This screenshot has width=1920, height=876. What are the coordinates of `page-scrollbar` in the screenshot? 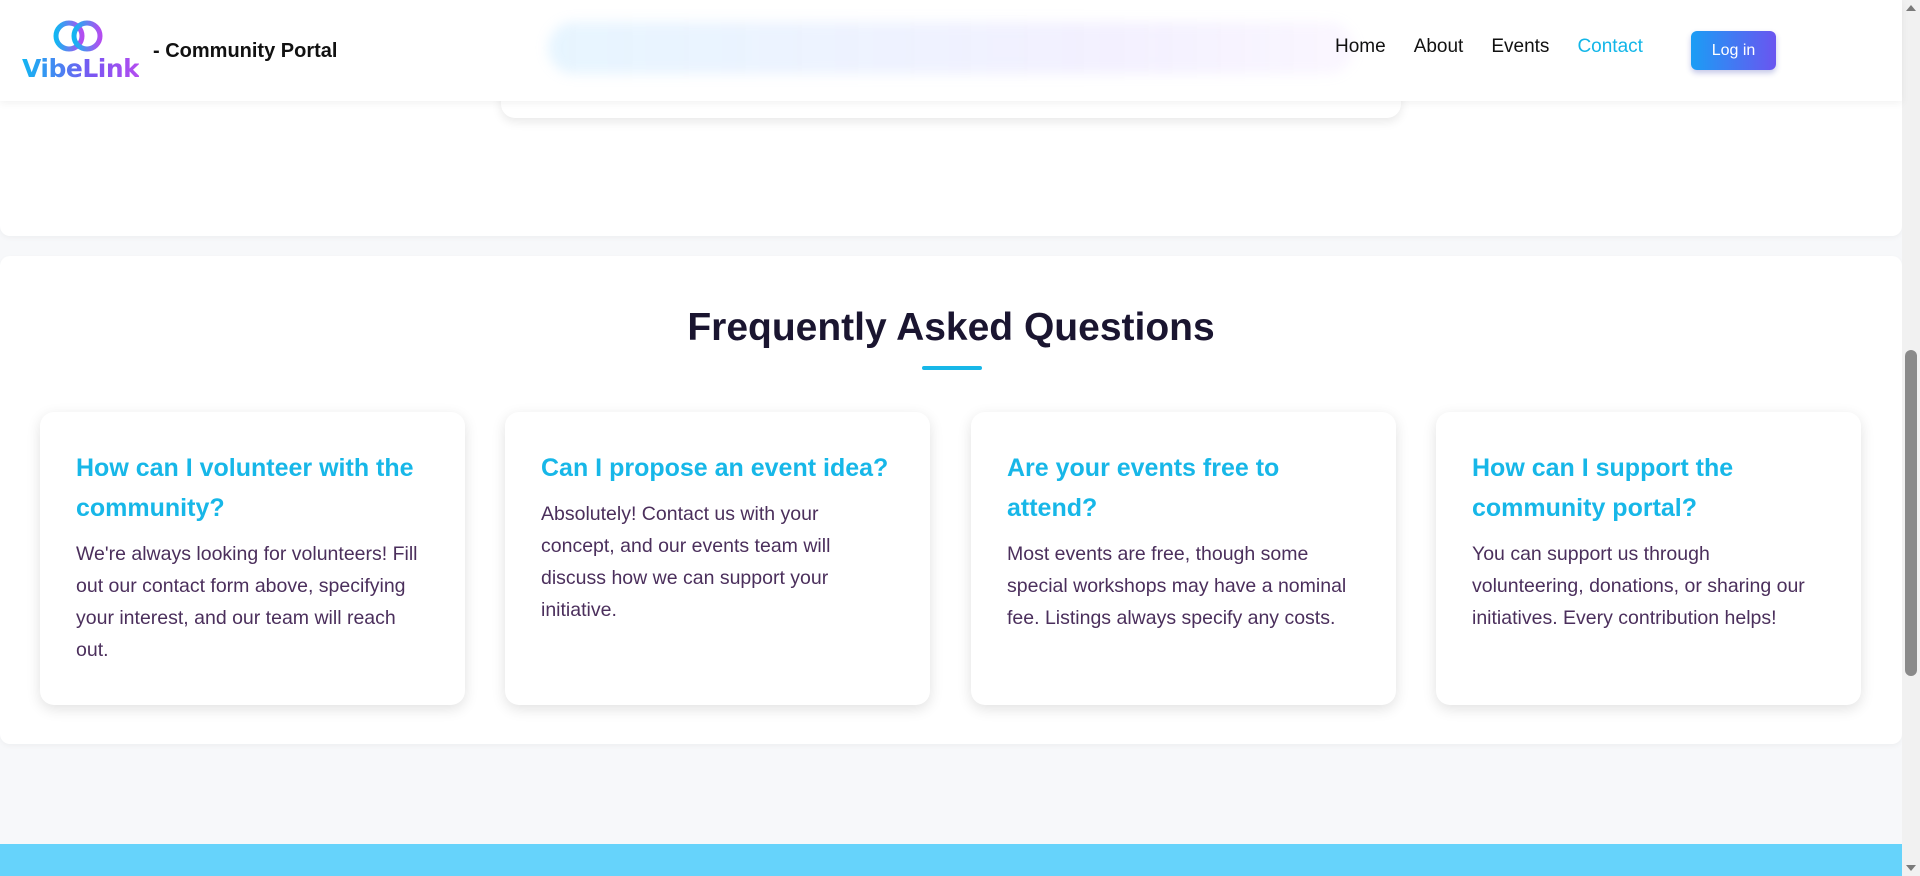 It's located at (1911, 438).